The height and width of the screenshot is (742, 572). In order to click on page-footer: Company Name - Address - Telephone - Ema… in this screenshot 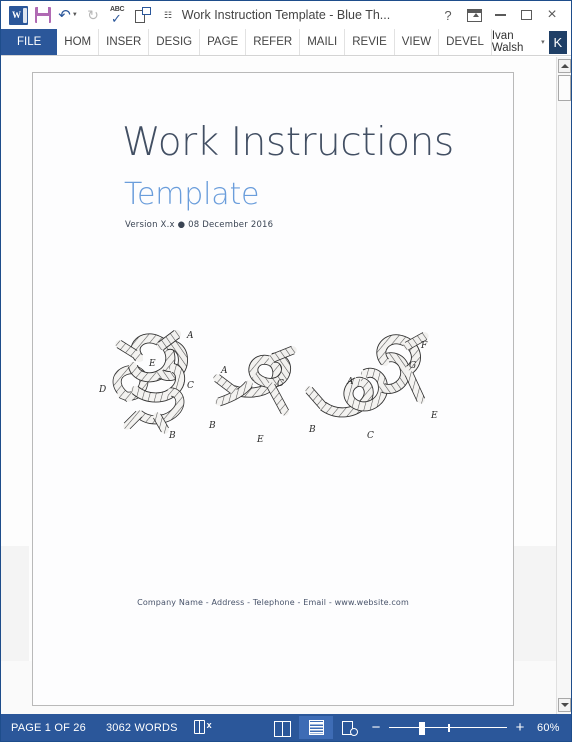, I will do `click(273, 602)`.